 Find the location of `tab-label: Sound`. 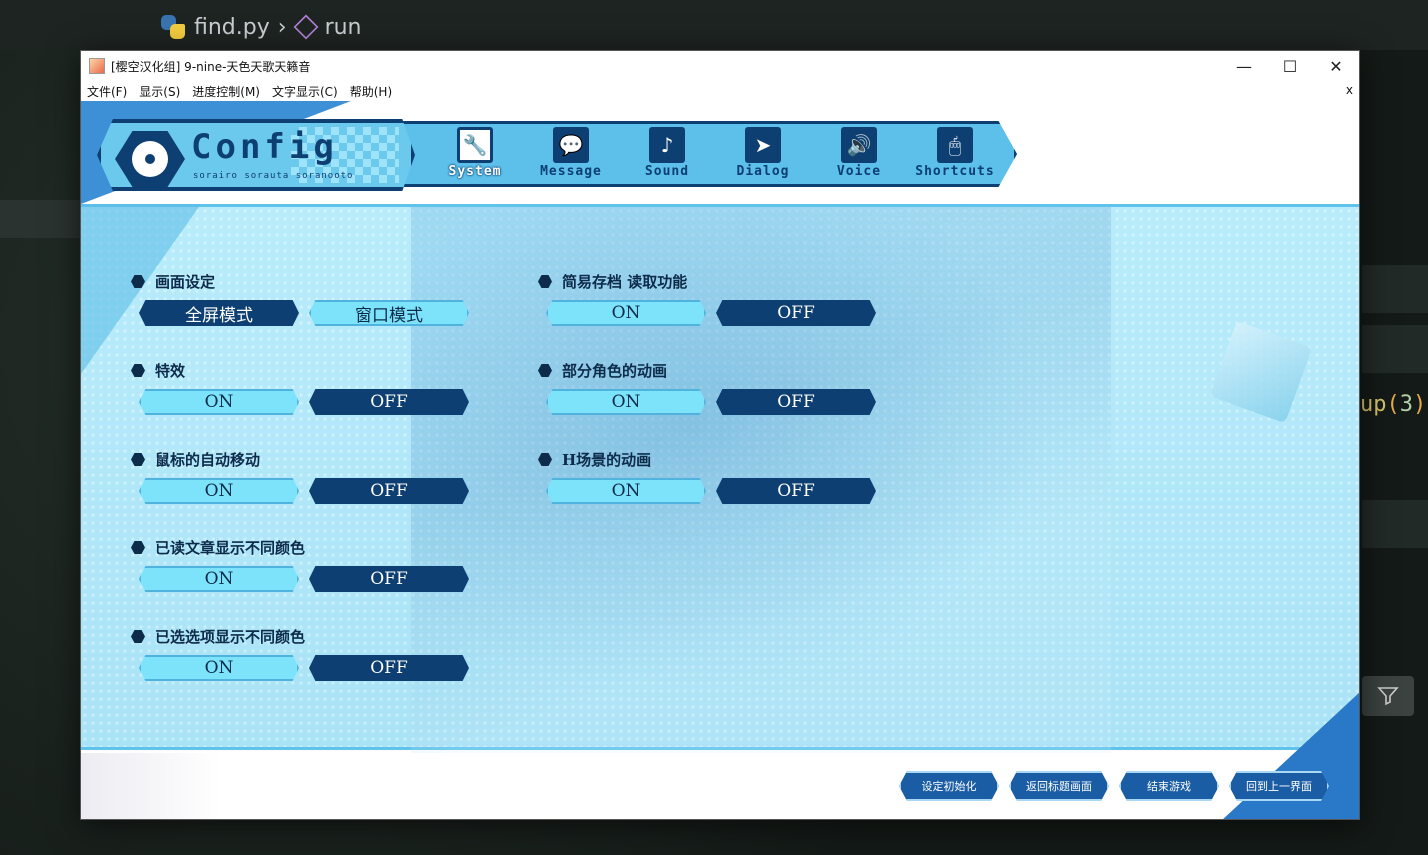

tab-label: Sound is located at coordinates (667, 171).